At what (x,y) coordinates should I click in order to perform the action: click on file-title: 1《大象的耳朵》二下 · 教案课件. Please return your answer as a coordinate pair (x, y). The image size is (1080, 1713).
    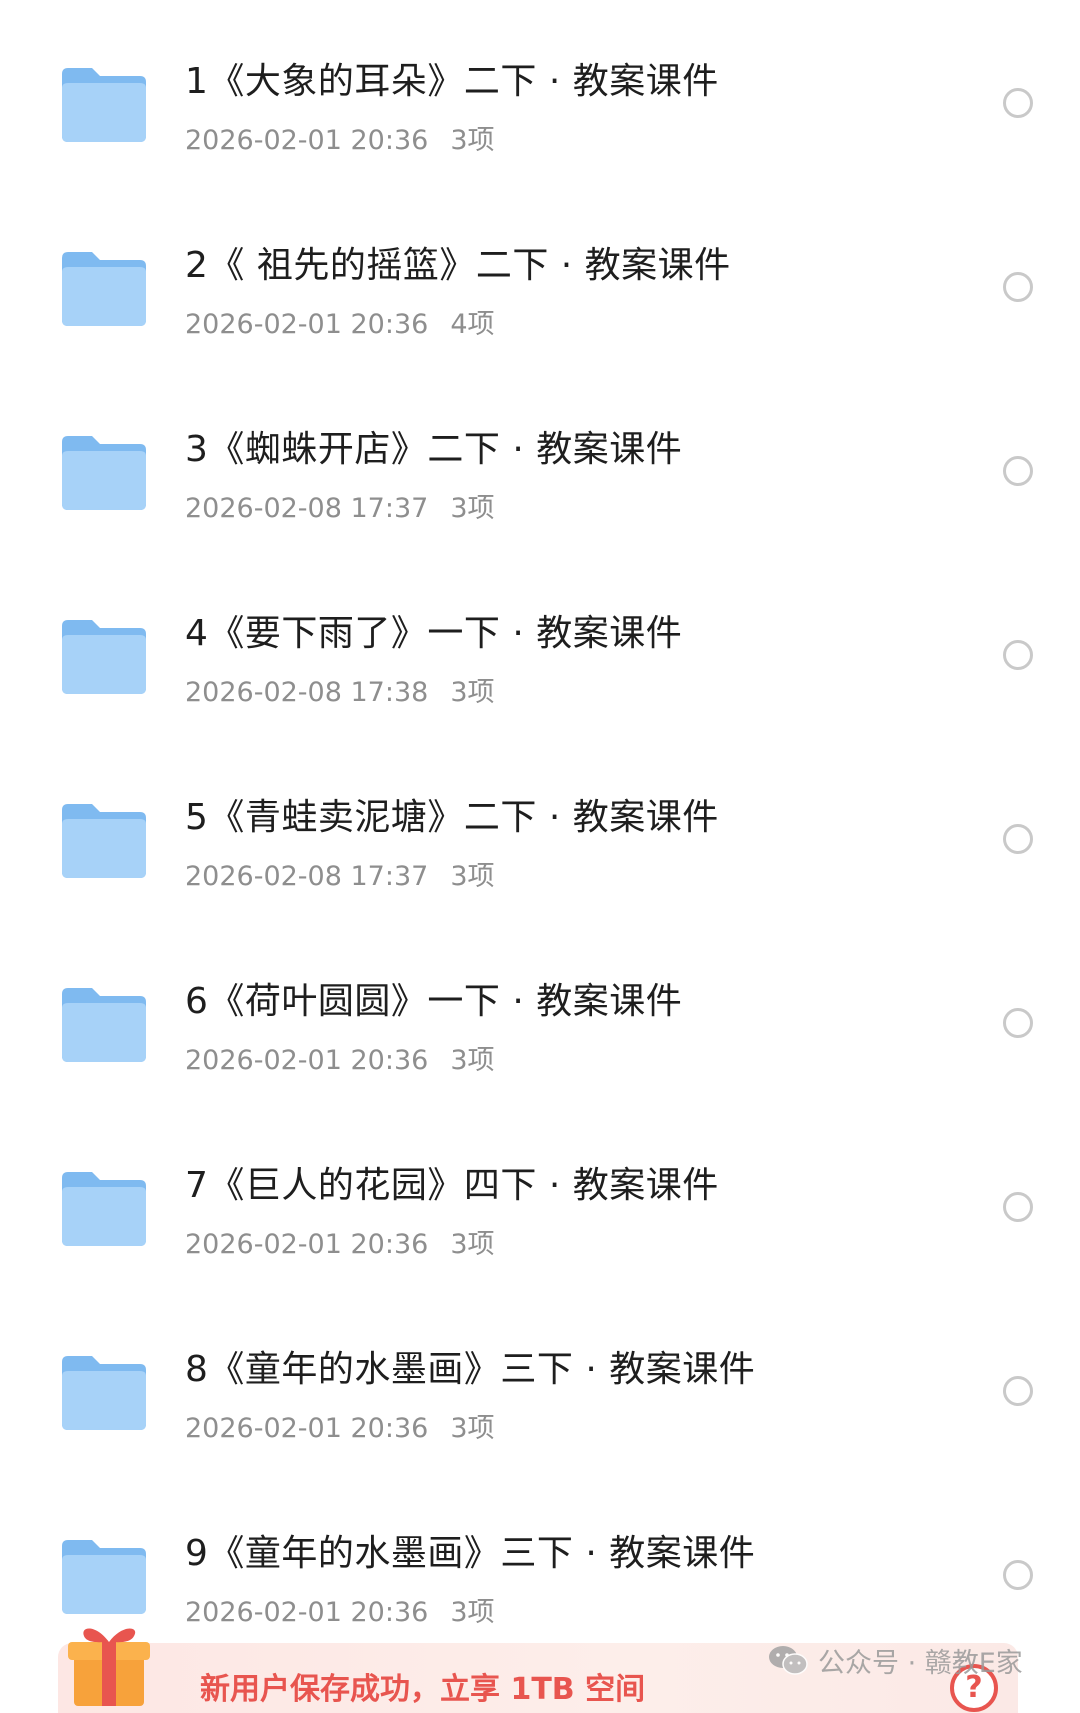
    Looking at the image, I should click on (452, 81).